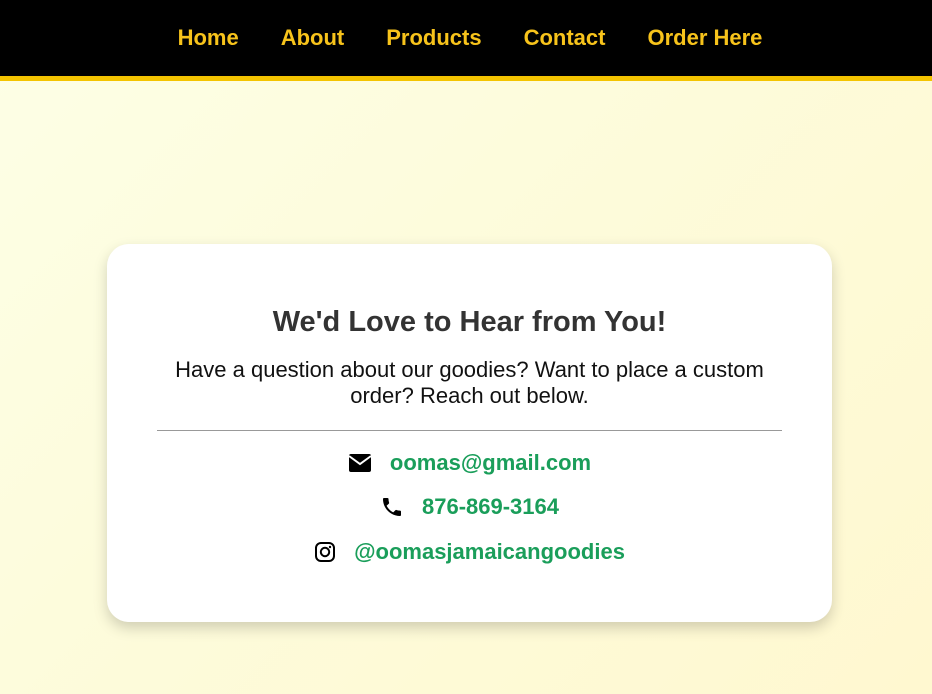  I want to click on nav-about-link: About, so click(313, 38).